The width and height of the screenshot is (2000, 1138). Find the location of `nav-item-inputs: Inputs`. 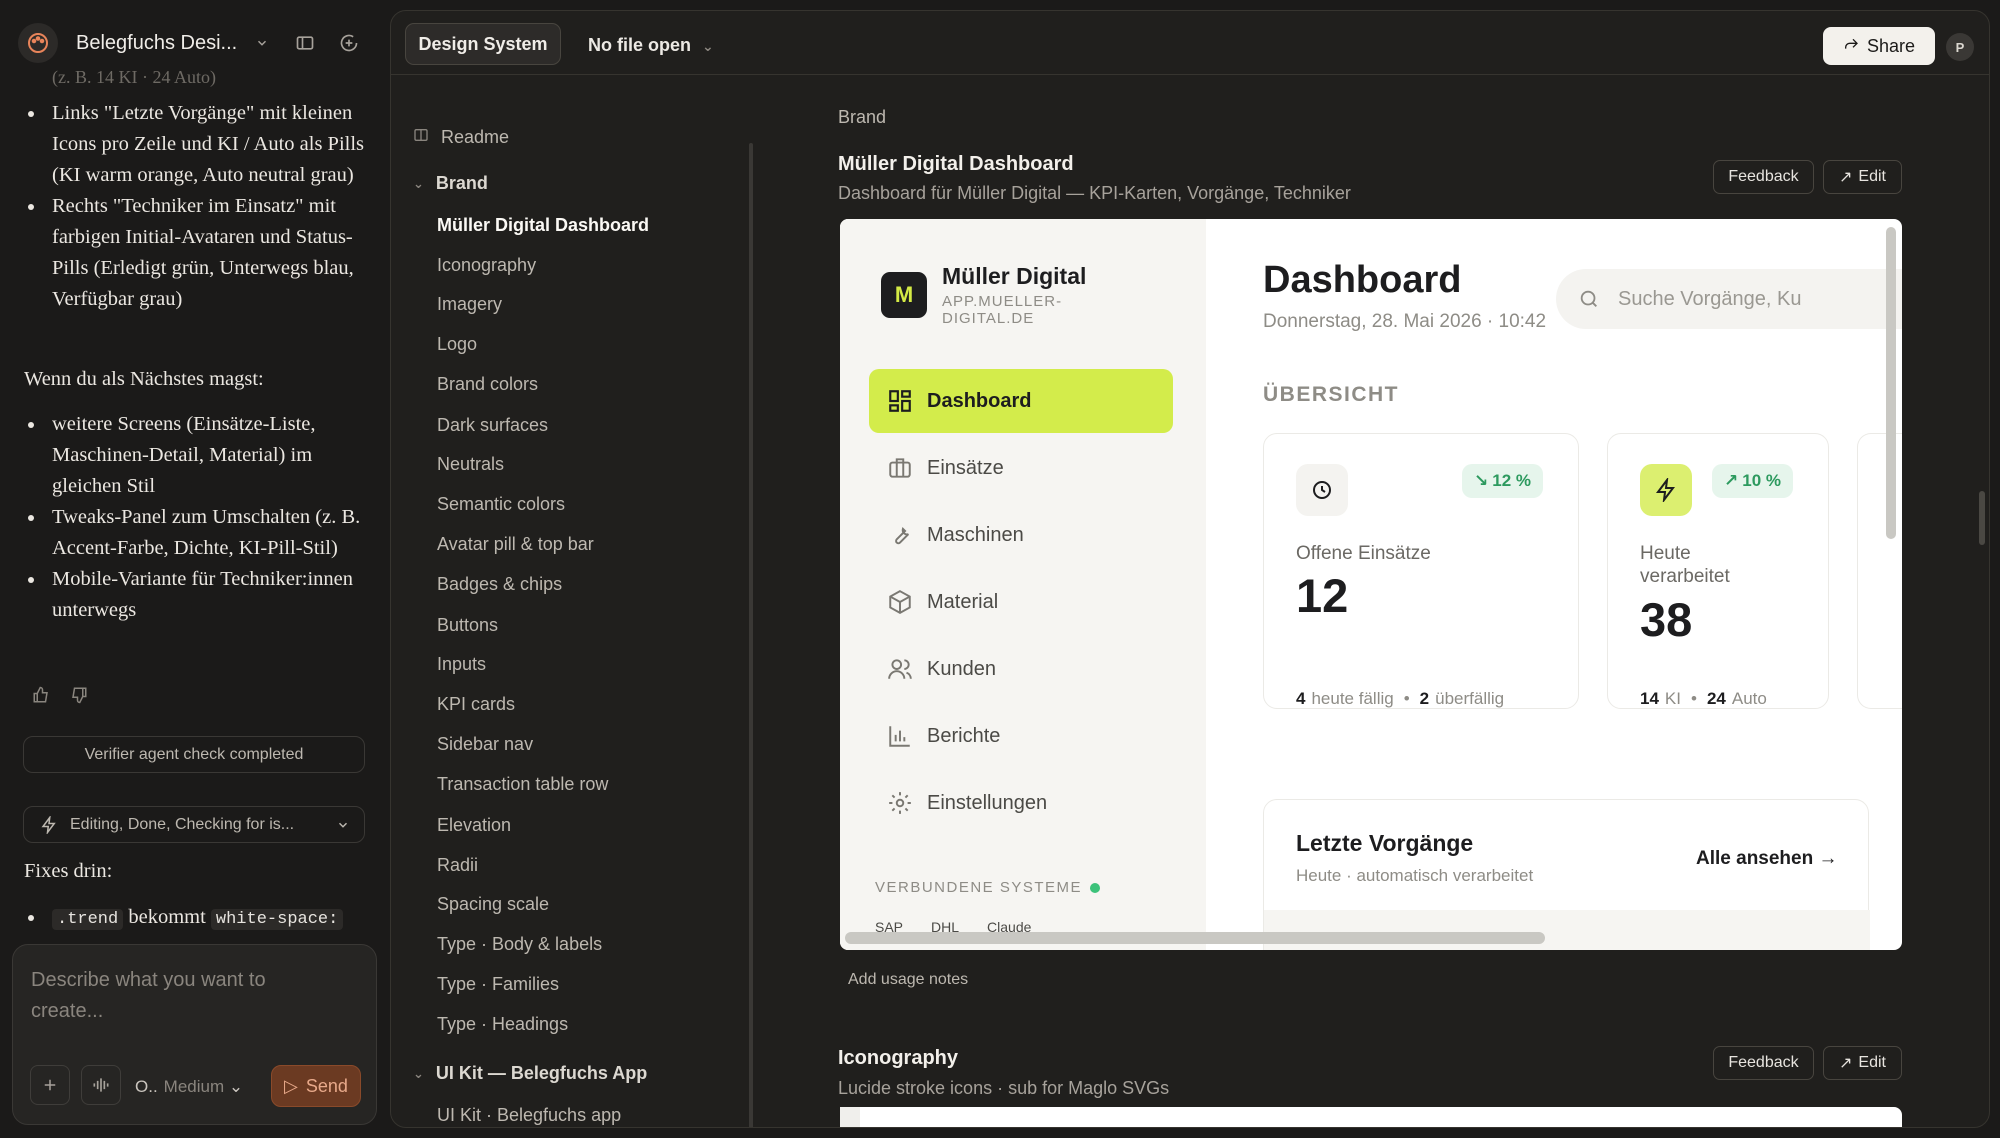

nav-item-inputs: Inputs is located at coordinates (461, 664).